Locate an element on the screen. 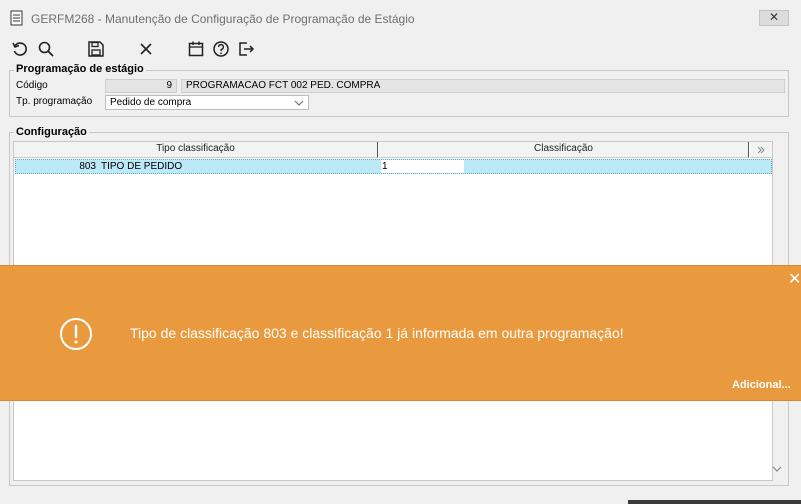 This screenshot has height=504, width=801. double-chevron-icon is located at coordinates (761, 150).